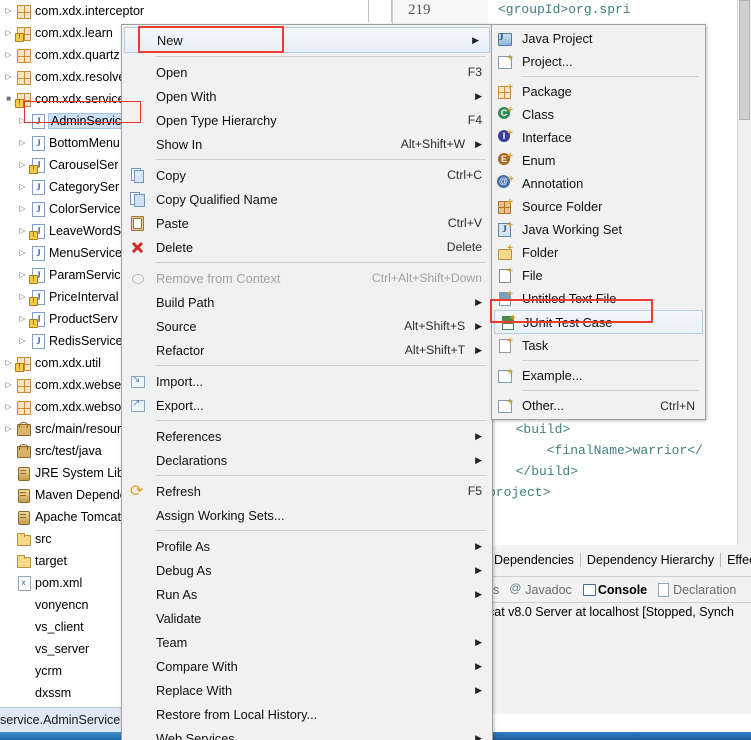  What do you see at coordinates (598, 322) in the screenshot?
I see `menu-item-junit-test-case: JUnit Test Case` at bounding box center [598, 322].